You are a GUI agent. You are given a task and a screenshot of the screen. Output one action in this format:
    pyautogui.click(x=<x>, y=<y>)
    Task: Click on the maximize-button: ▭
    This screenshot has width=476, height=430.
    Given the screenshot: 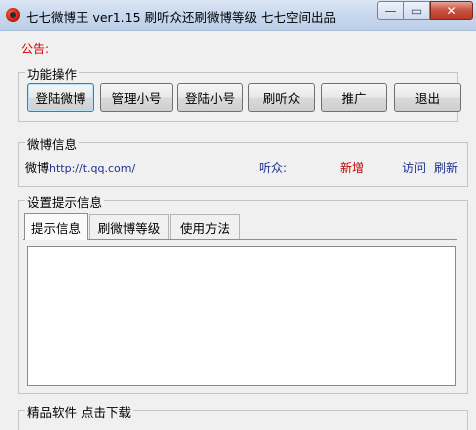 What is the action you would take?
    pyautogui.click(x=417, y=10)
    